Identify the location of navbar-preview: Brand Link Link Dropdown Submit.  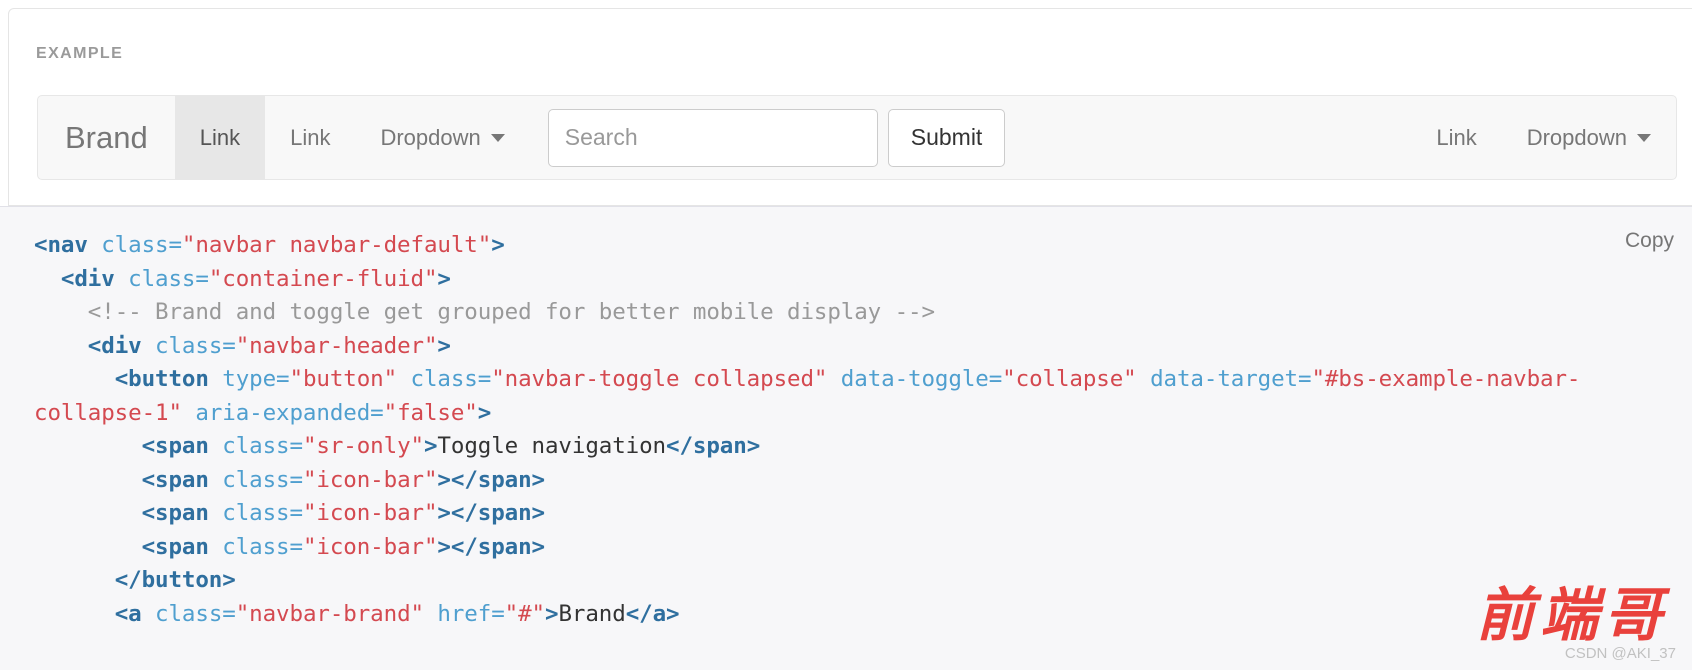
(857, 137).